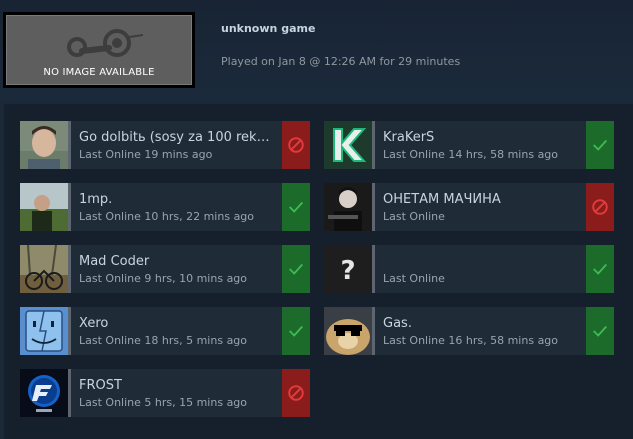 This screenshot has height=439, width=633. I want to click on frost-logo-icon, so click(44, 393).